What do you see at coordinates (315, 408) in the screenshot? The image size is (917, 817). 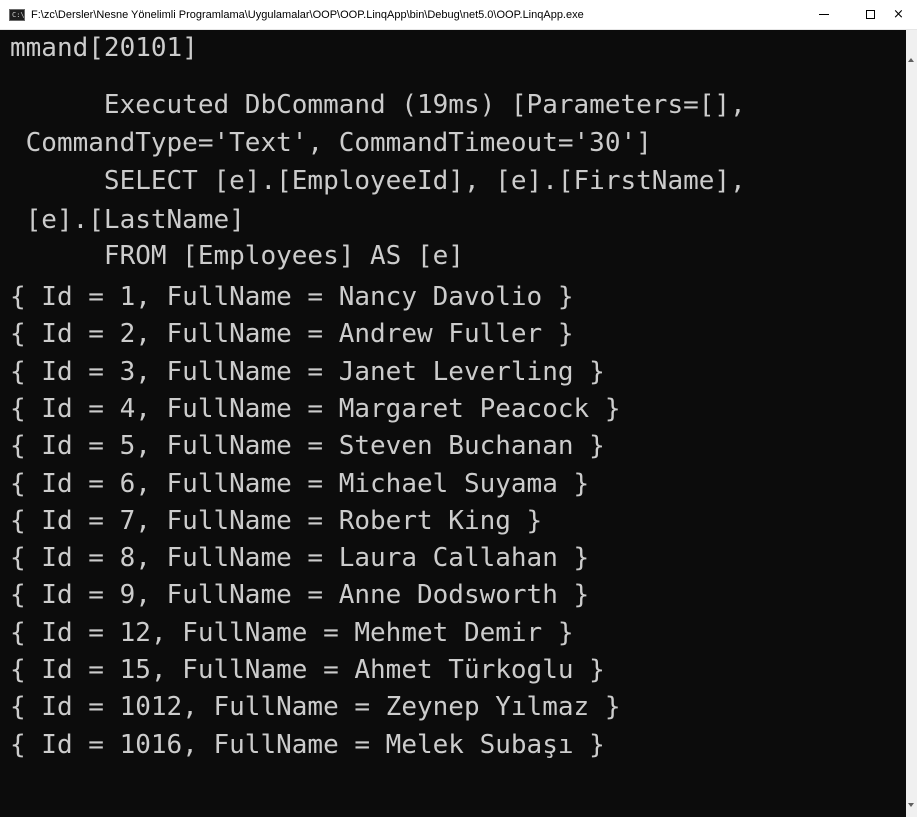 I see `console-line: { Id = 4, FullName = Margaret Peacock }` at bounding box center [315, 408].